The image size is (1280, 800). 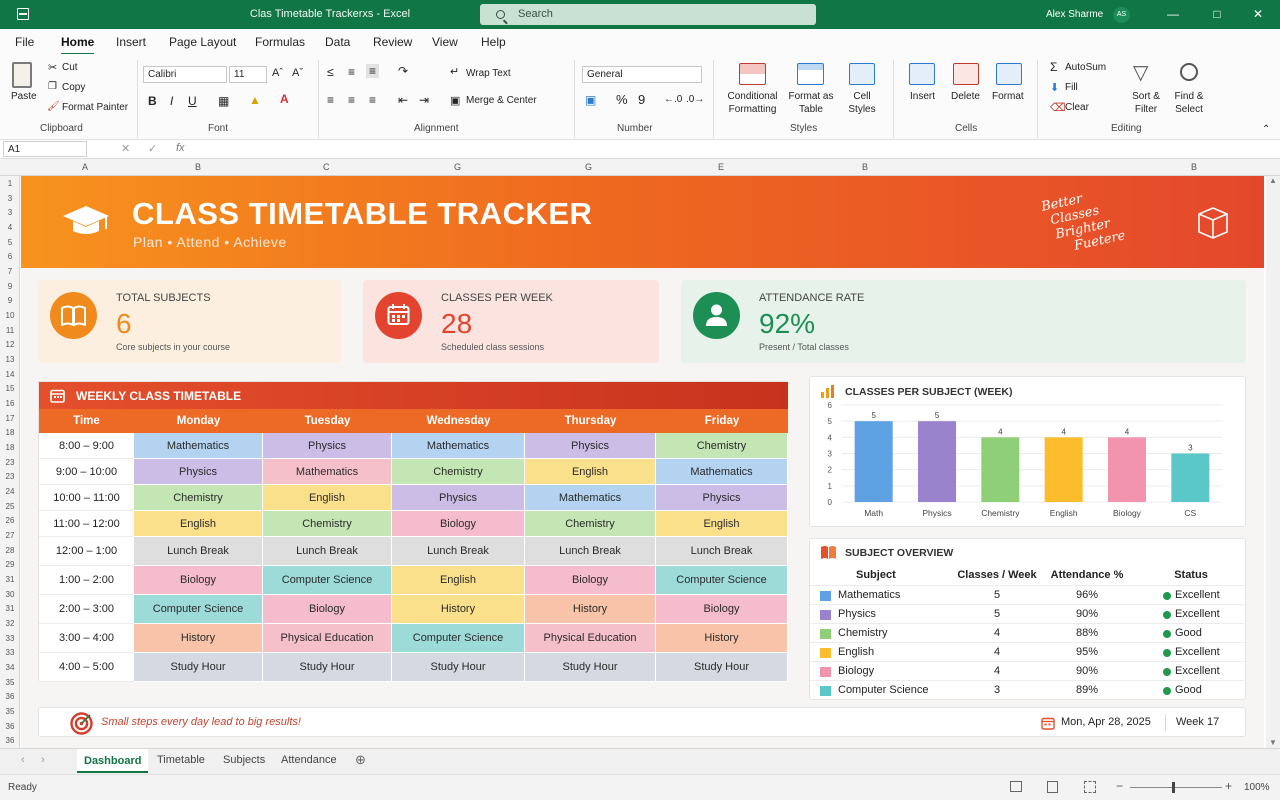 What do you see at coordinates (1008, 96) in the screenshot?
I see `format-cells-button: Format` at bounding box center [1008, 96].